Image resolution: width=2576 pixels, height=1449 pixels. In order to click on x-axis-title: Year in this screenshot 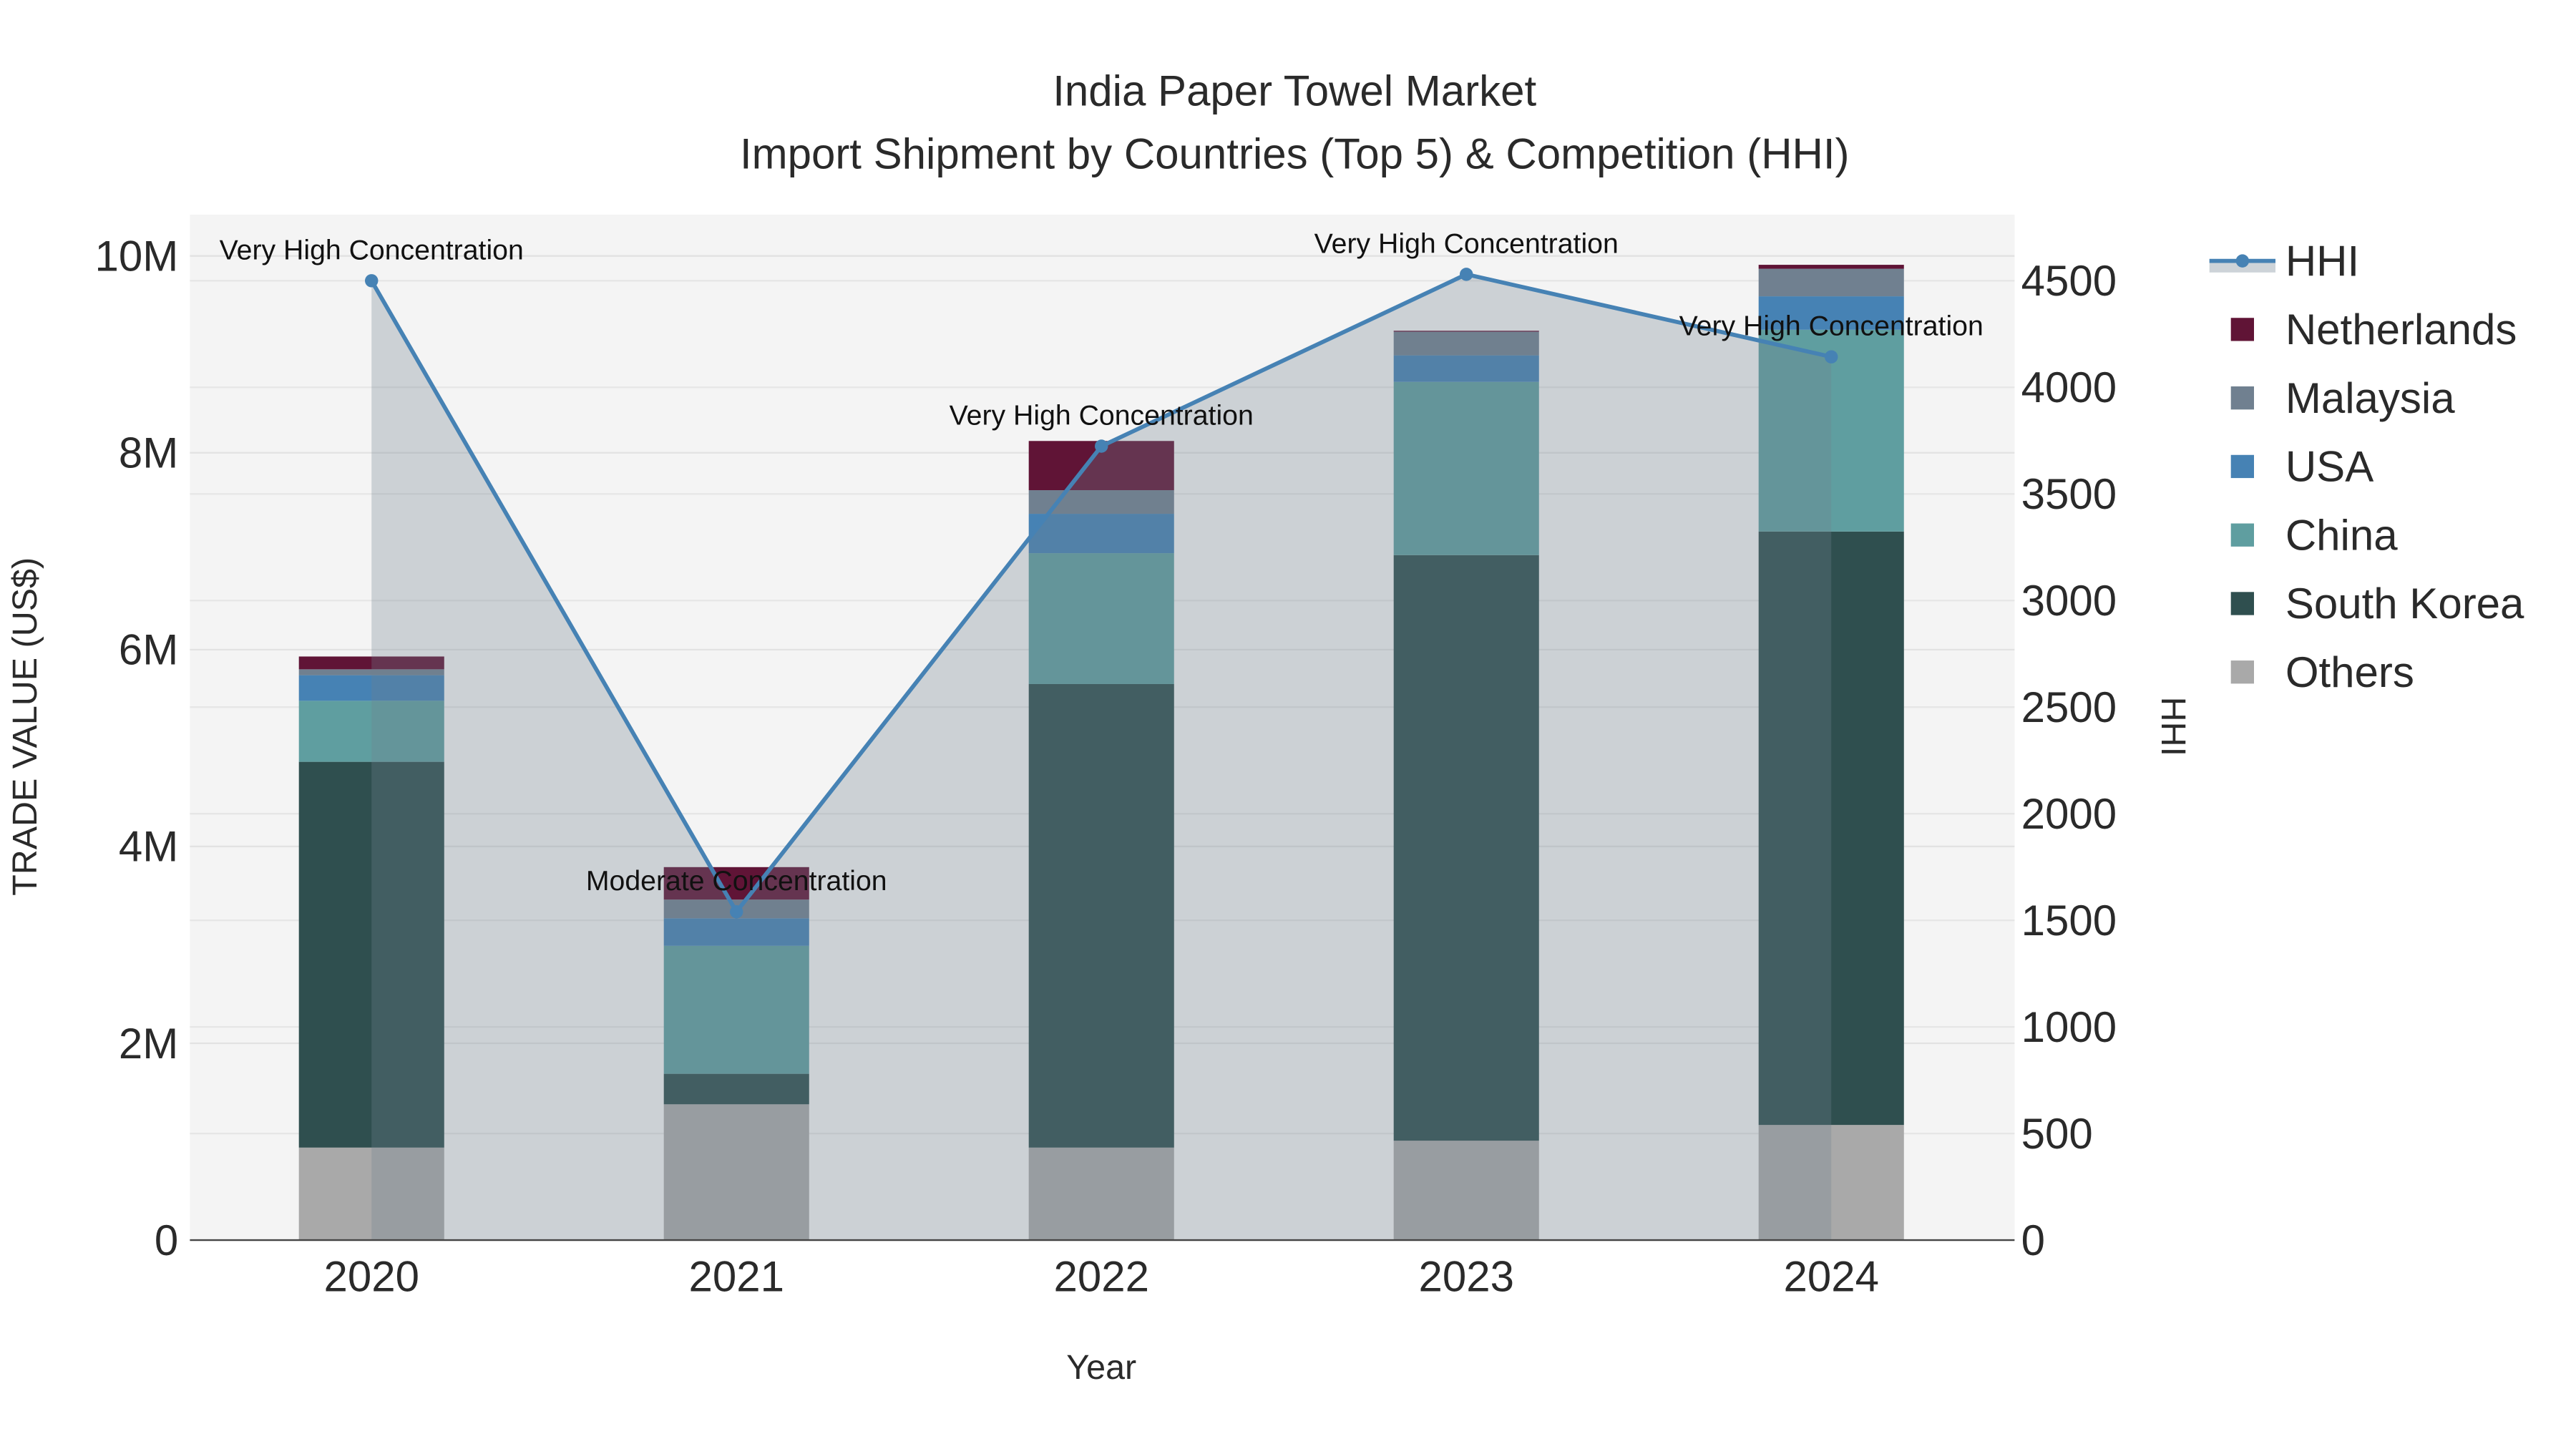, I will do `click(1101, 1367)`.